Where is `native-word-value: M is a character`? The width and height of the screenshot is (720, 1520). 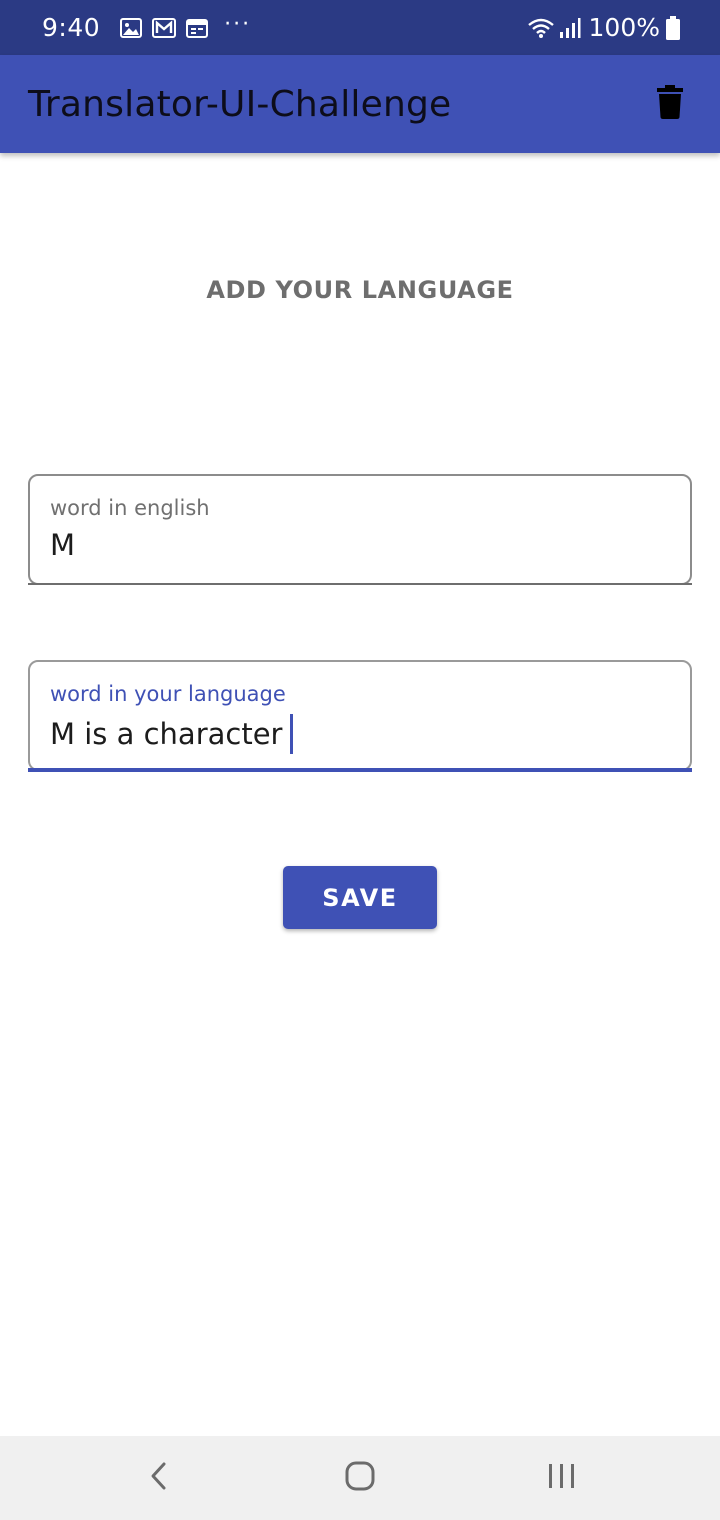 native-word-value: M is a character is located at coordinates (166, 734).